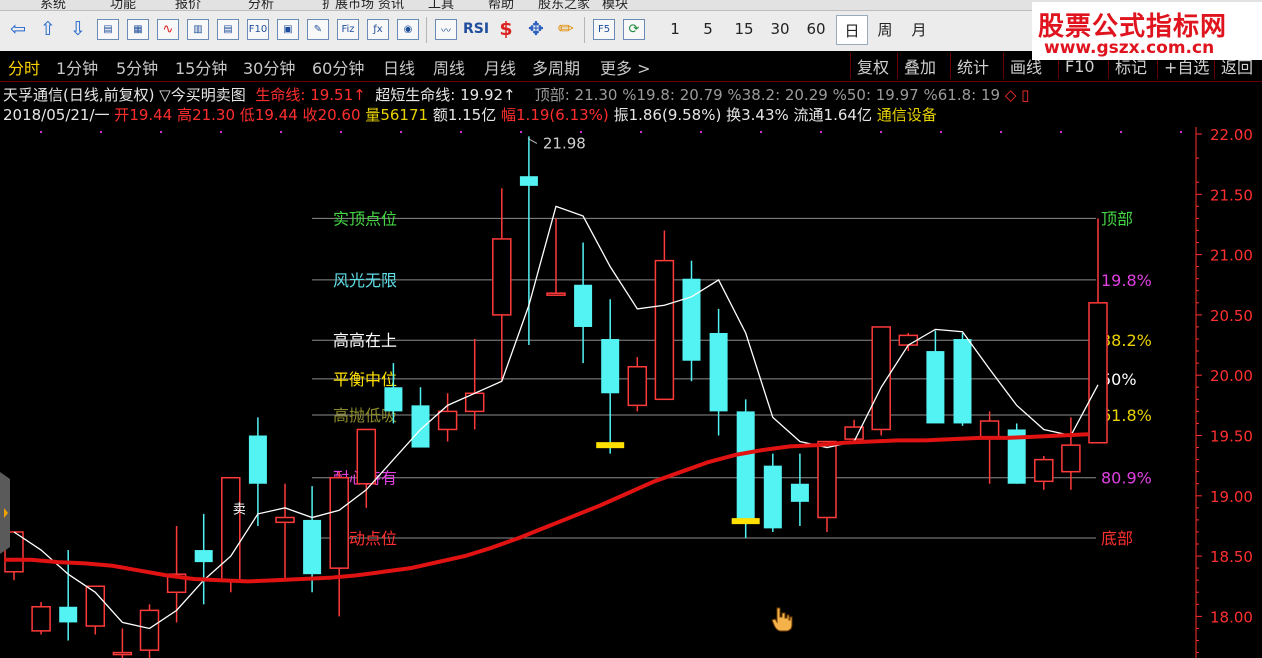 The image size is (1262, 658). I want to click on formula-button: Fiz, so click(348, 29).